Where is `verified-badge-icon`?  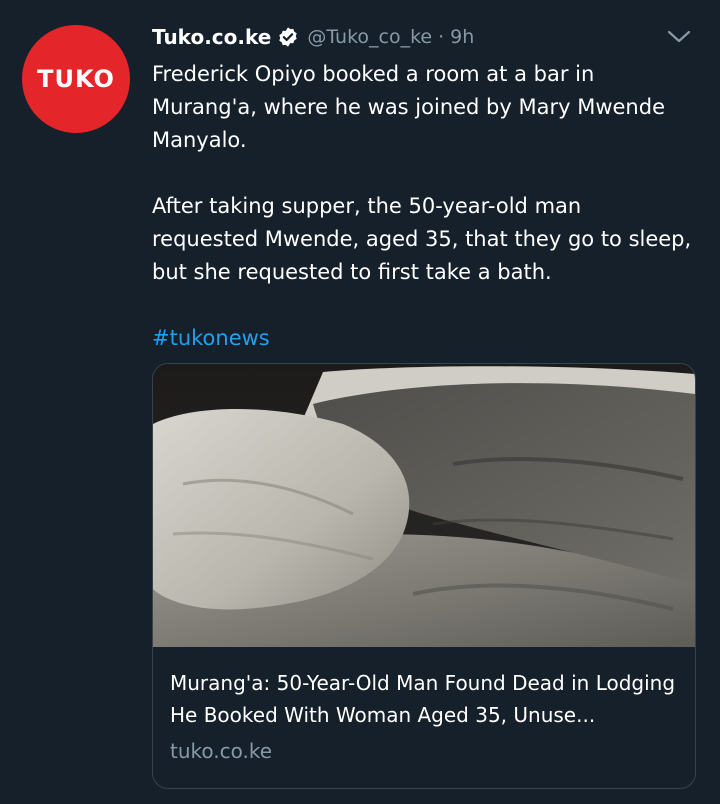
verified-badge-icon is located at coordinates (288, 37).